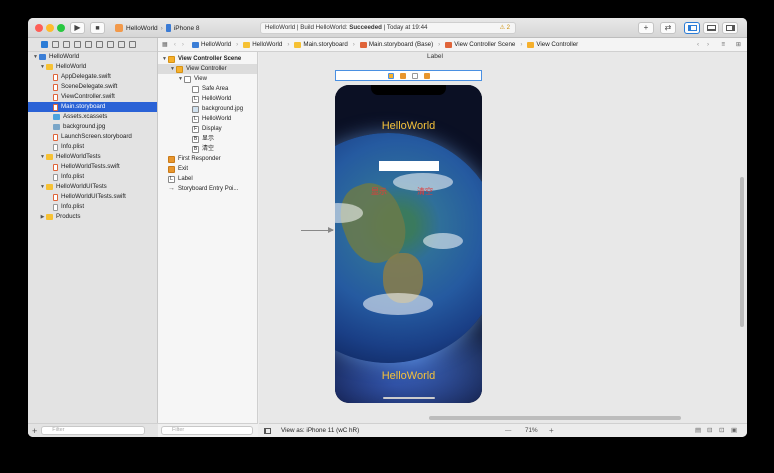 The width and height of the screenshot is (774, 473). Describe the element at coordinates (742, 252) in the screenshot. I see `vertical-scrollbar` at that location.